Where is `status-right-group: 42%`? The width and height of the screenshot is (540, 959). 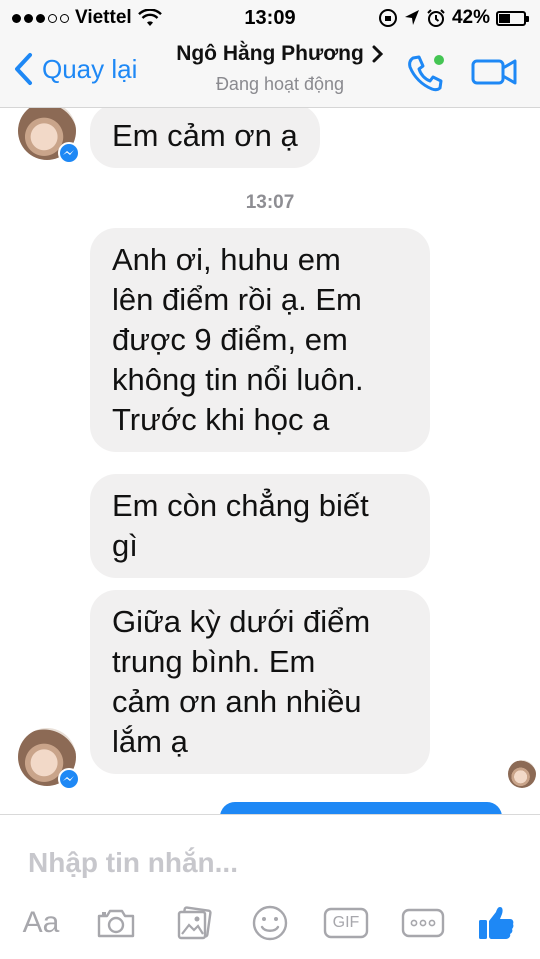 status-right-group: 42% is located at coordinates (453, 18).